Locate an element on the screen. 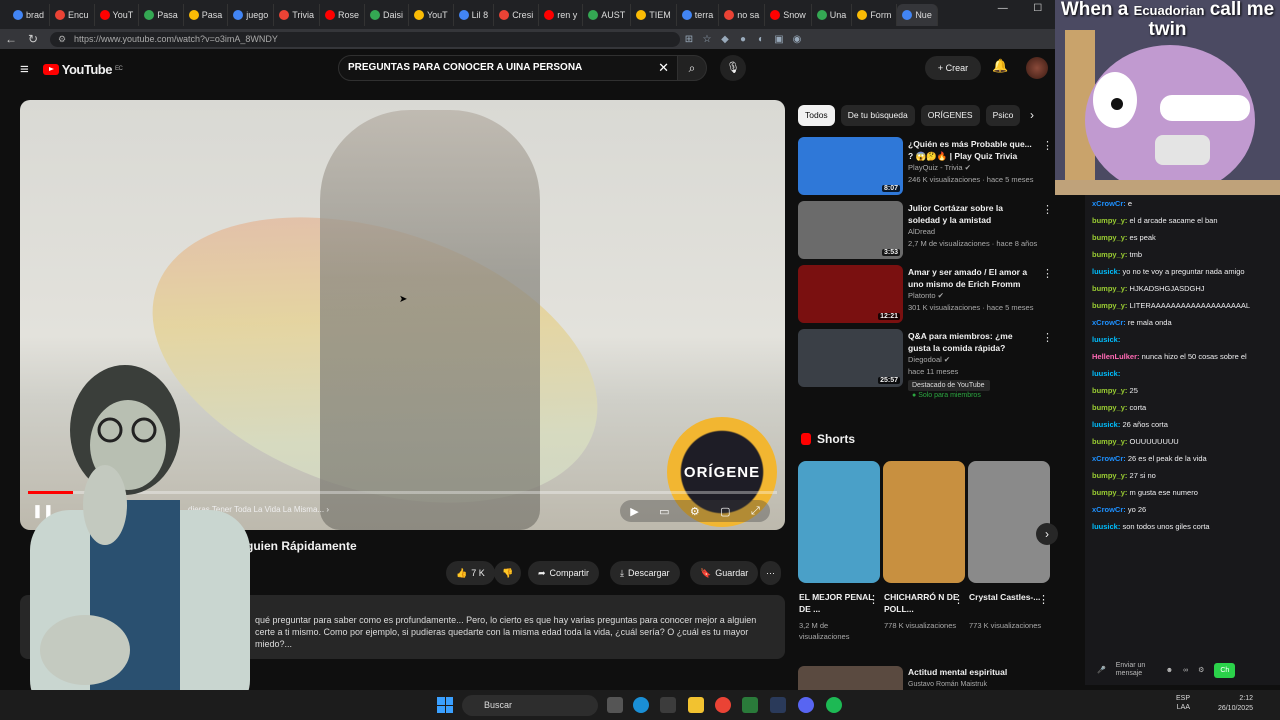 The height and width of the screenshot is (720, 1280). search-button: ⌕ is located at coordinates (692, 68).